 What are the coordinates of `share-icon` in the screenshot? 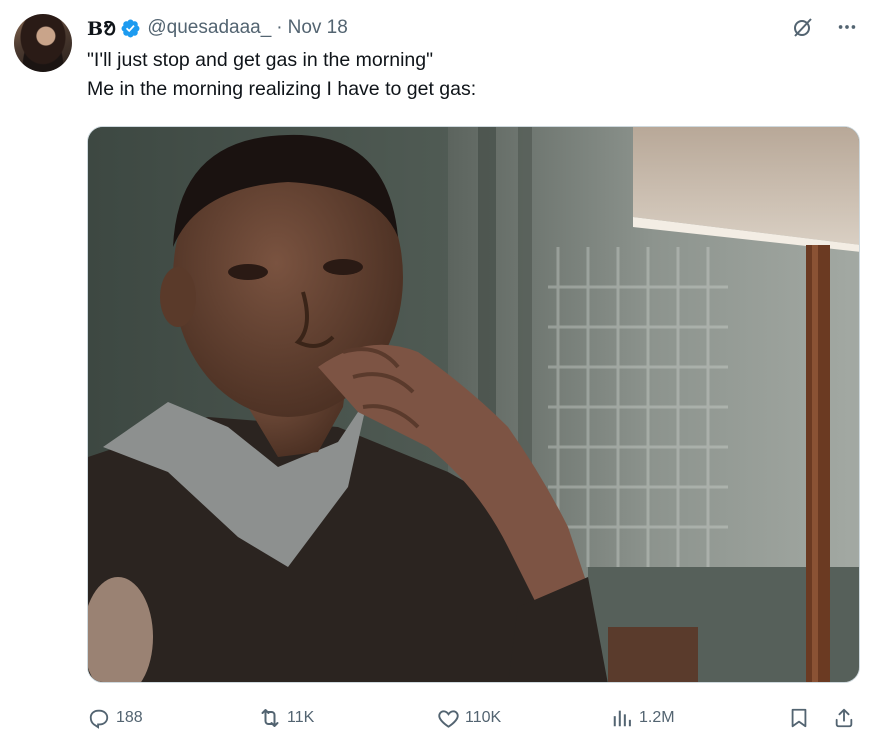 It's located at (844, 718).